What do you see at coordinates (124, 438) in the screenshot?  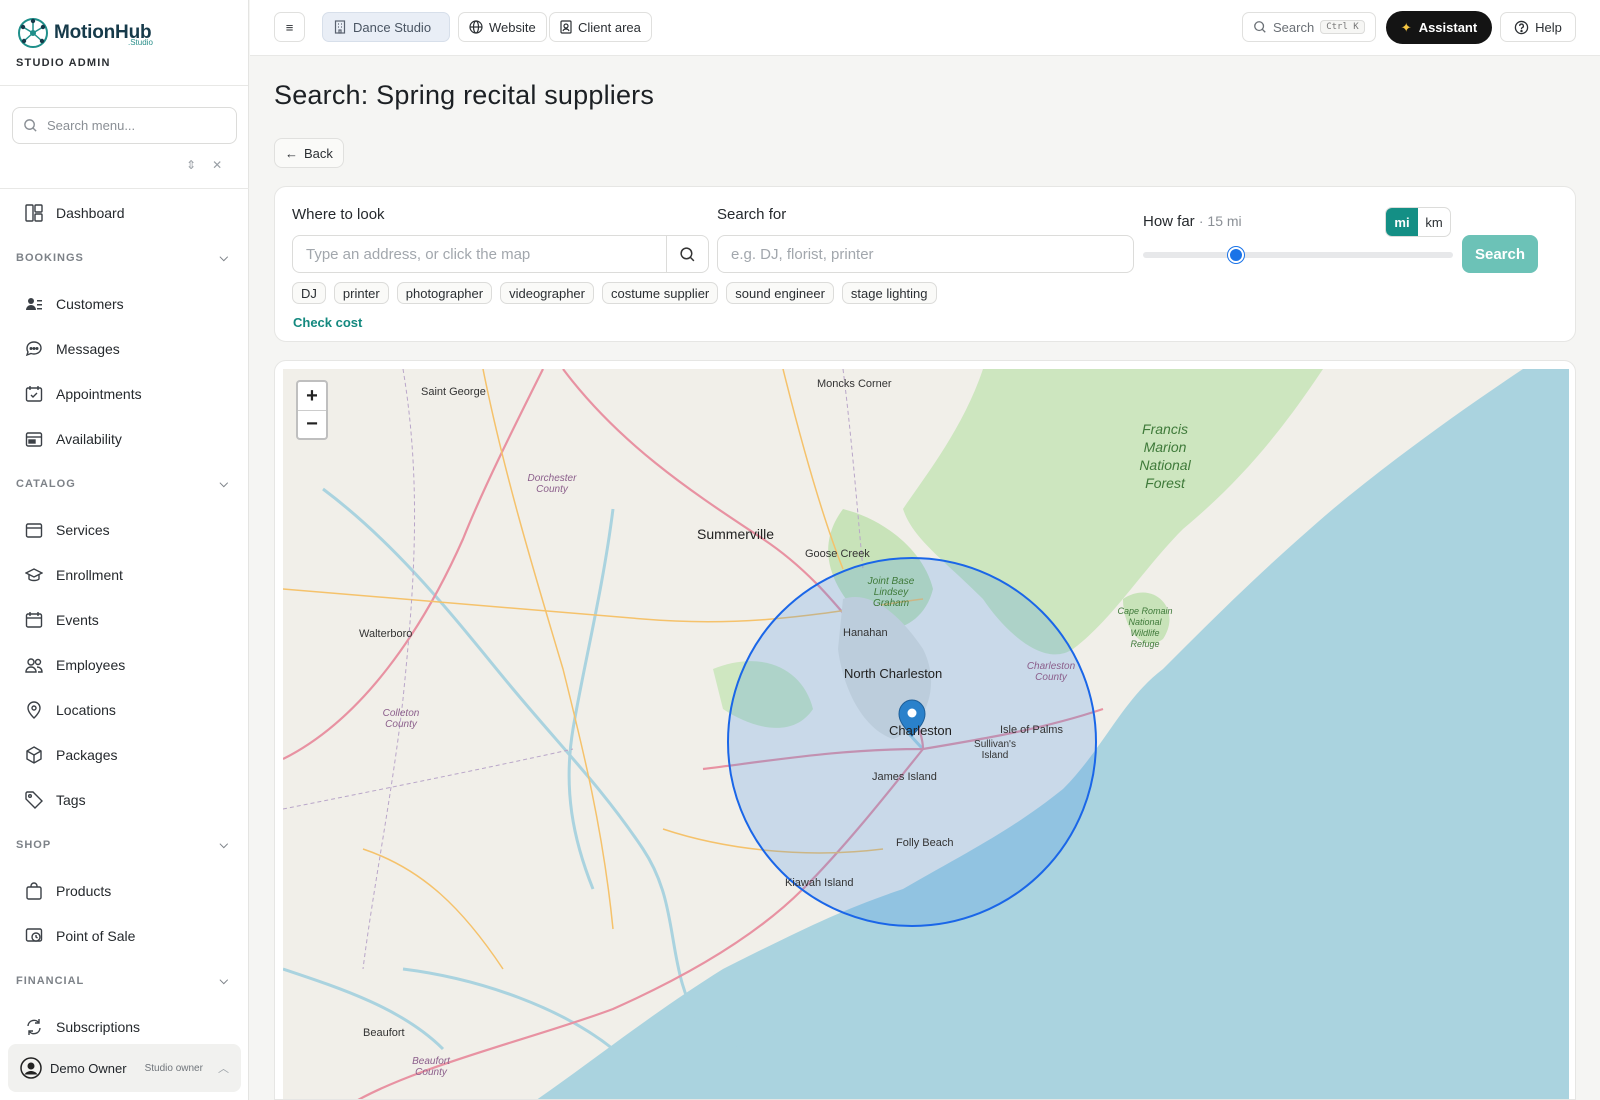 I see `sidebar-item-availability: Availability` at bounding box center [124, 438].